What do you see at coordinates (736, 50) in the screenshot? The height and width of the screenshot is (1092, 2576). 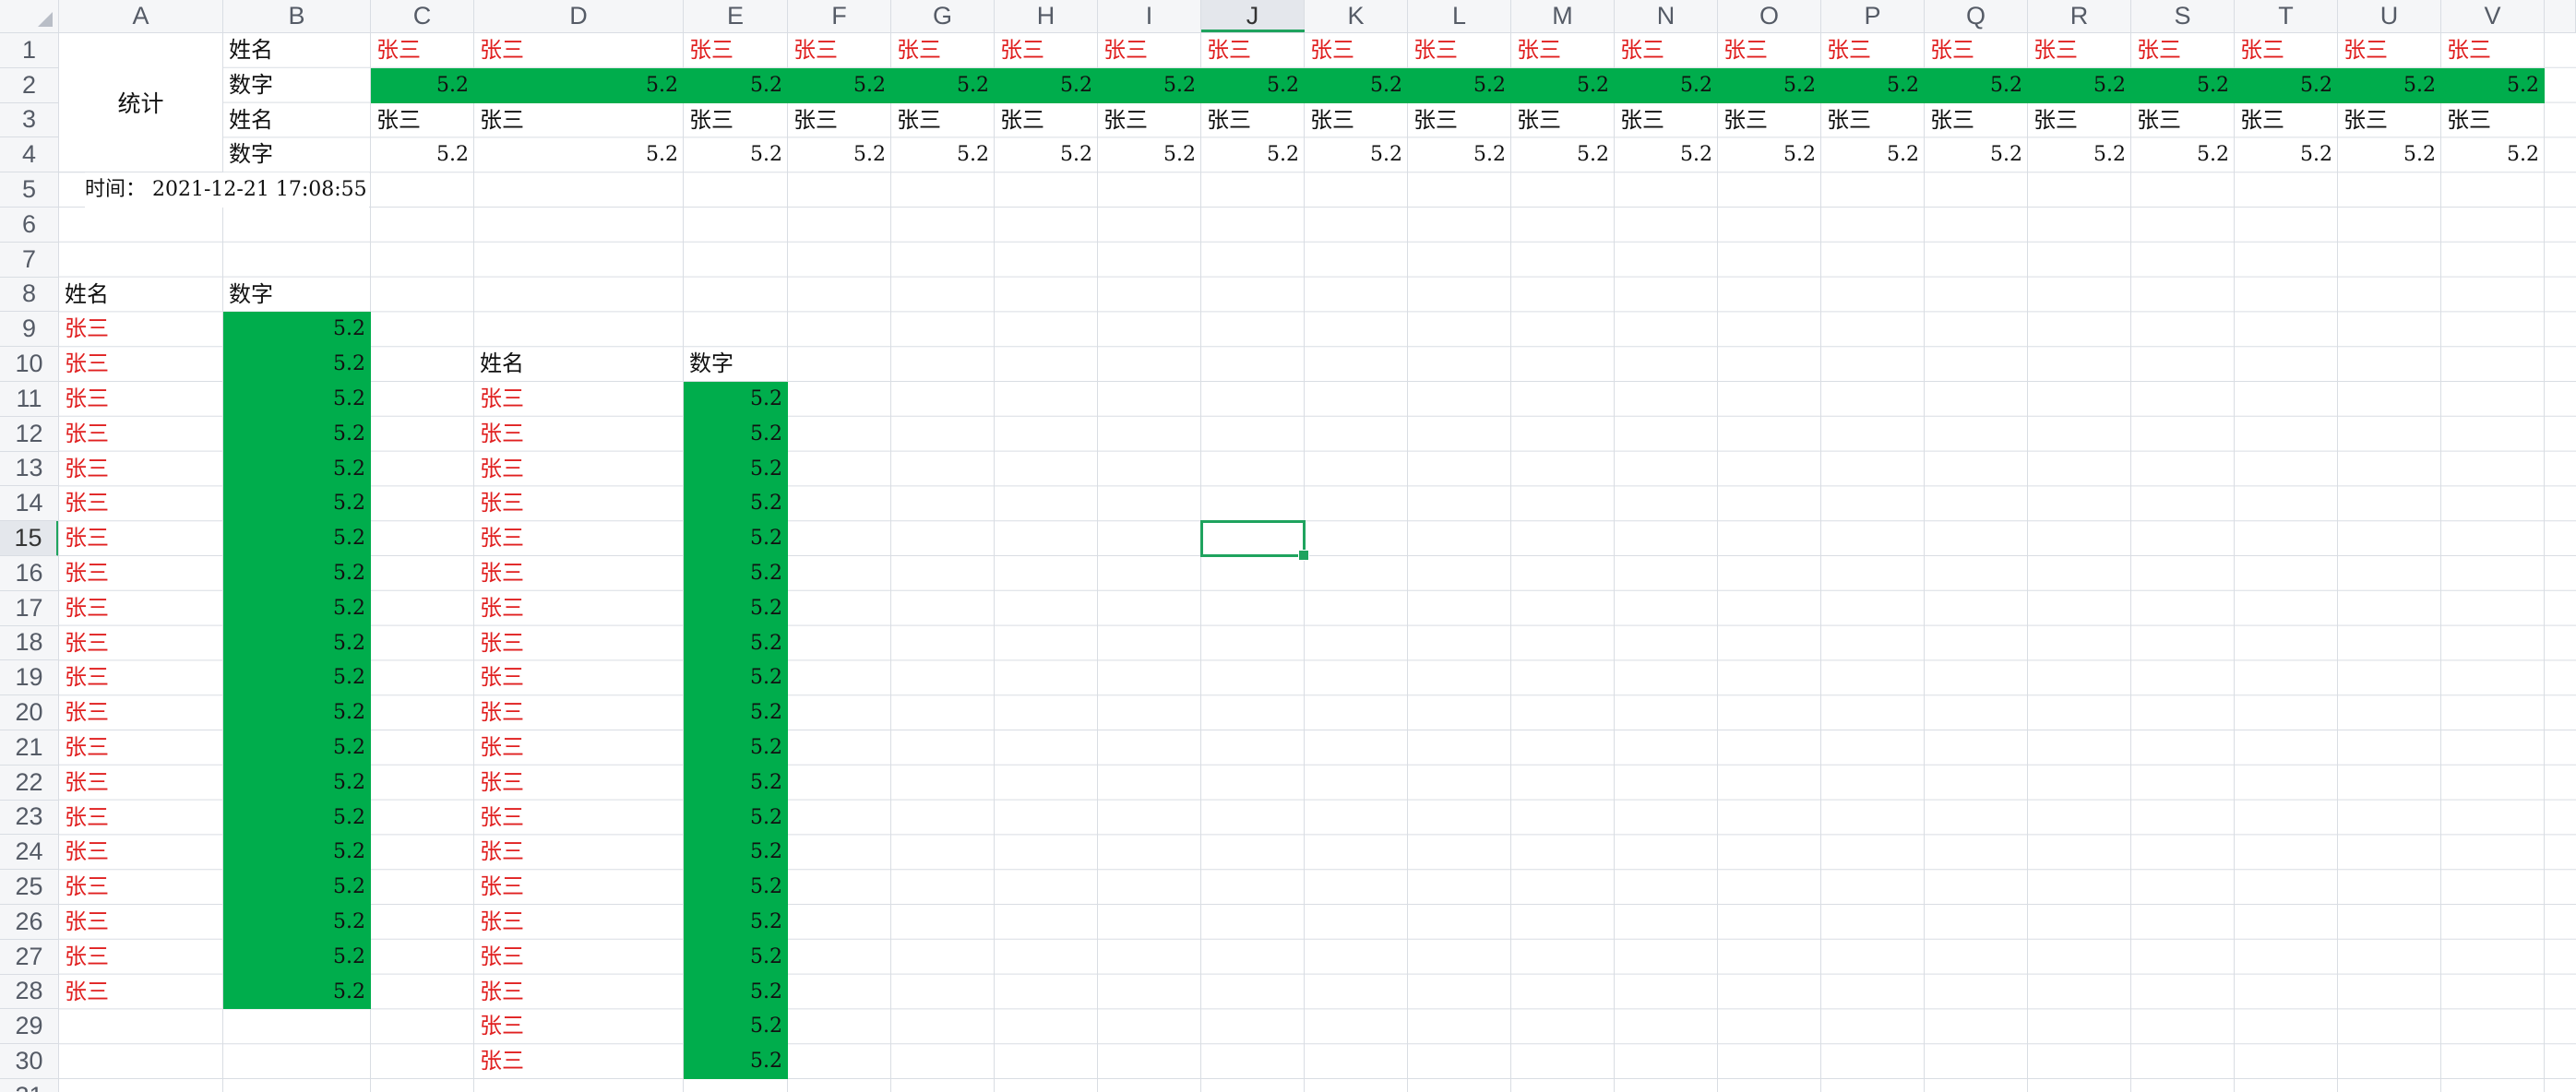 I see `name-cell-e1: 张三` at bounding box center [736, 50].